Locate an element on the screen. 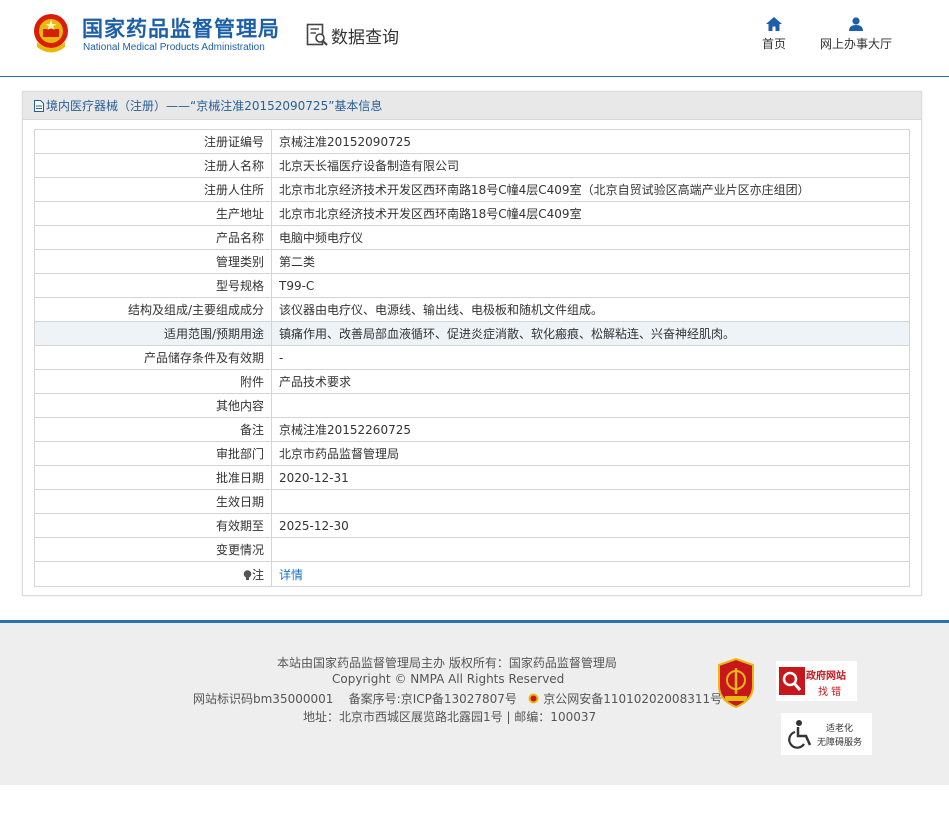  table-row: 批准日期 2020-12-31 is located at coordinates (472, 477).